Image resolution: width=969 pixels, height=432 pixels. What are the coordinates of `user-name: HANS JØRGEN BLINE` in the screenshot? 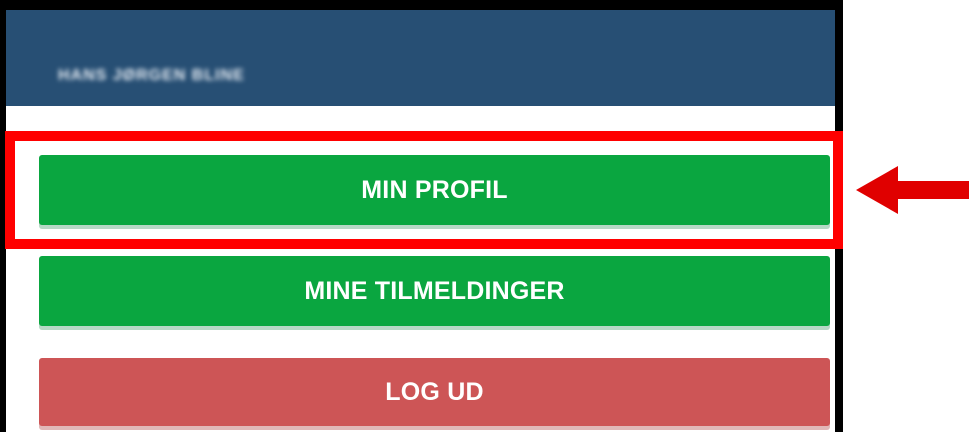 It's located at (151, 75).